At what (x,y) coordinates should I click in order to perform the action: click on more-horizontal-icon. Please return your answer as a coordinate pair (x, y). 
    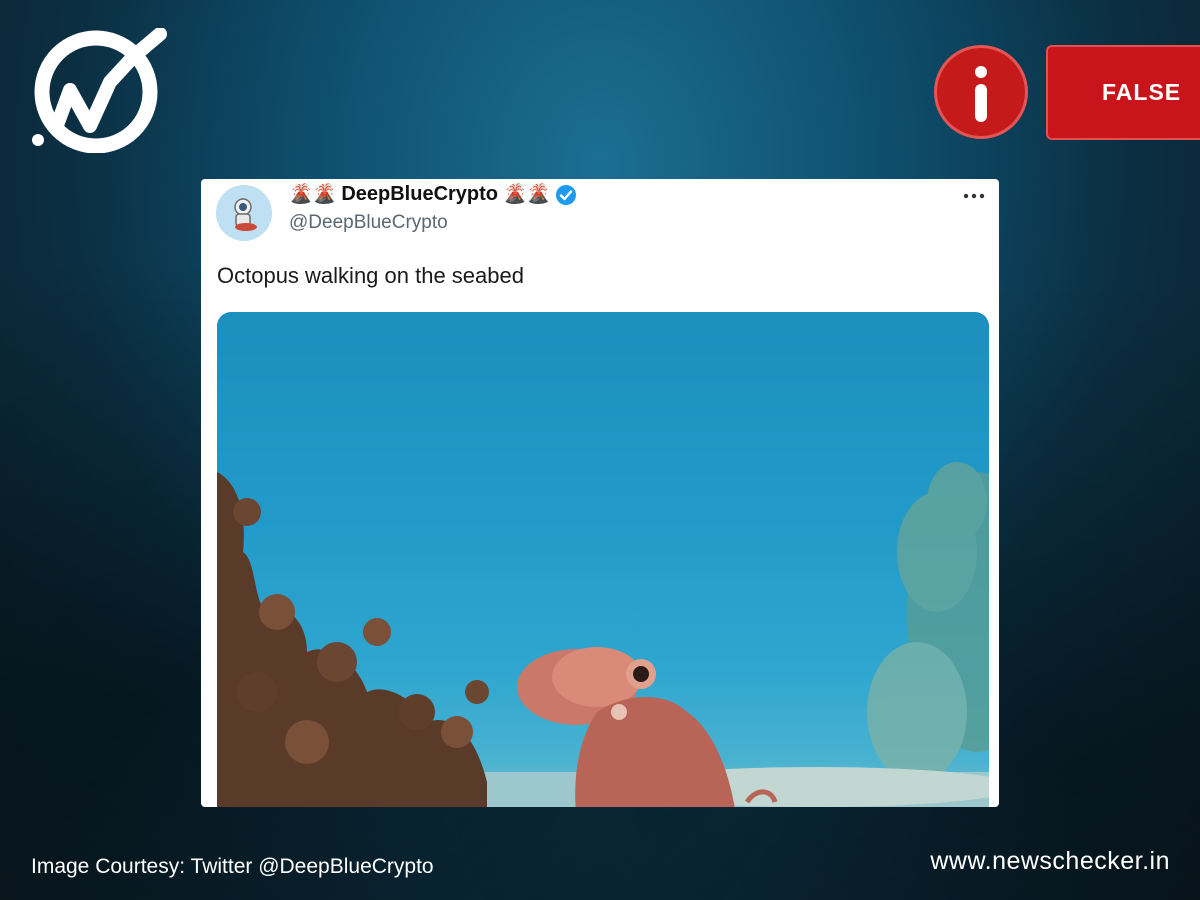
    Looking at the image, I should click on (974, 194).